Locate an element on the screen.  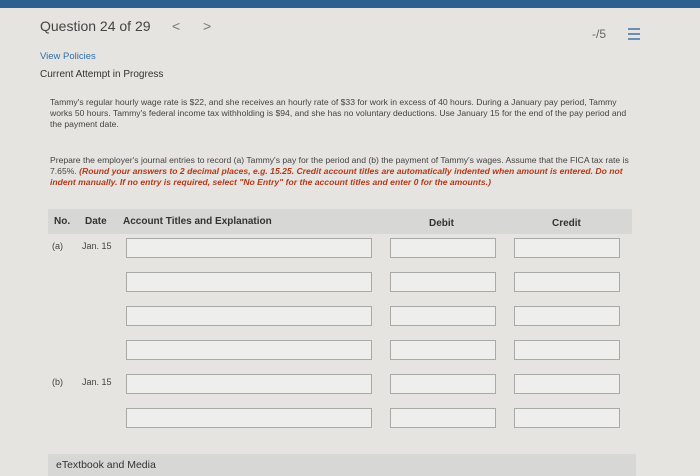
question-title: Question 24 of 29 is located at coordinates (95, 26).